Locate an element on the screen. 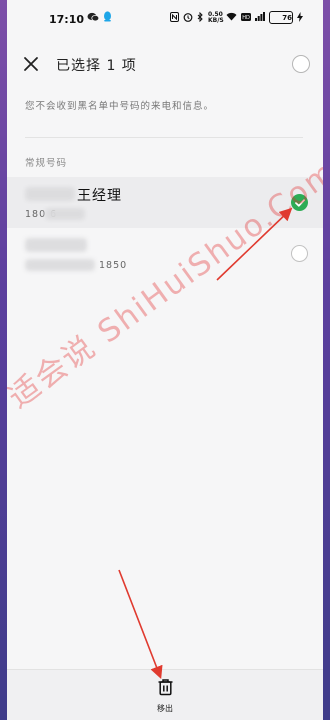 This screenshot has height=720, width=330. contact-number: 1850 is located at coordinates (113, 265).